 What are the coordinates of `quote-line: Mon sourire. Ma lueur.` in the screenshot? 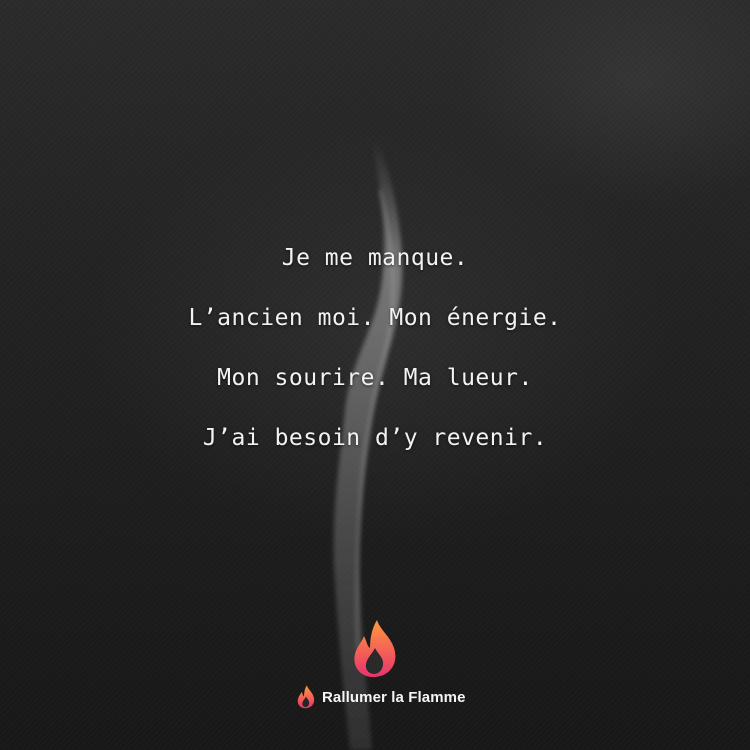 It's located at (375, 378).